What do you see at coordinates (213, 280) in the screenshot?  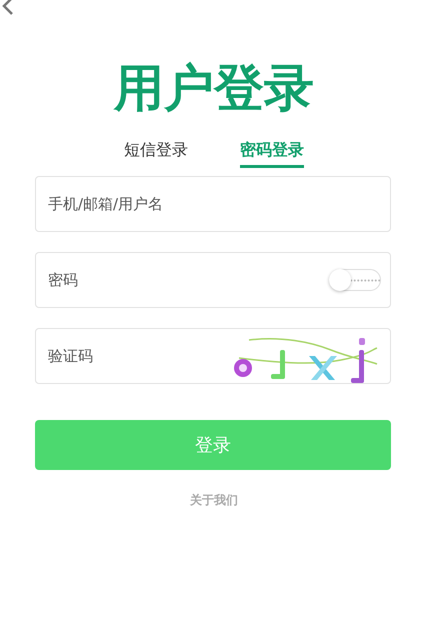 I see `password-field: 密码` at bounding box center [213, 280].